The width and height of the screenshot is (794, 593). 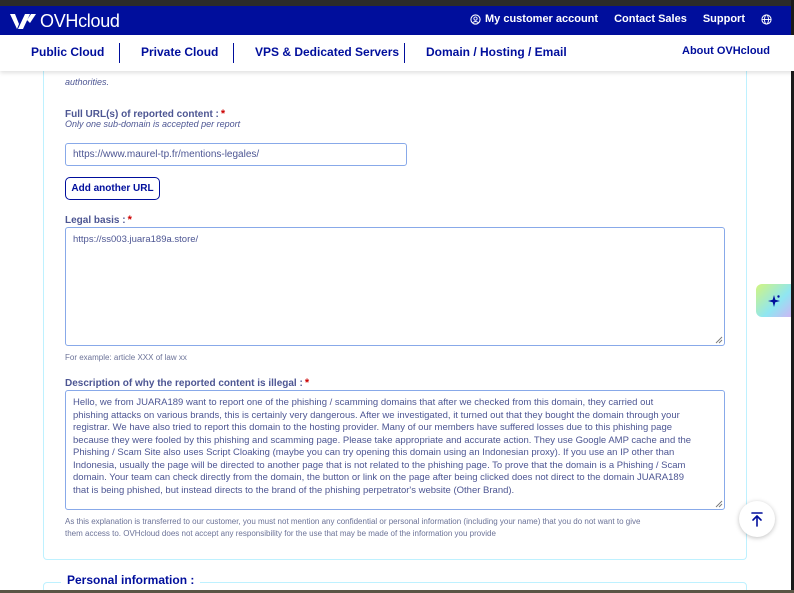 I want to click on ovhcloud-logo: OVHcloud, so click(x=64, y=21).